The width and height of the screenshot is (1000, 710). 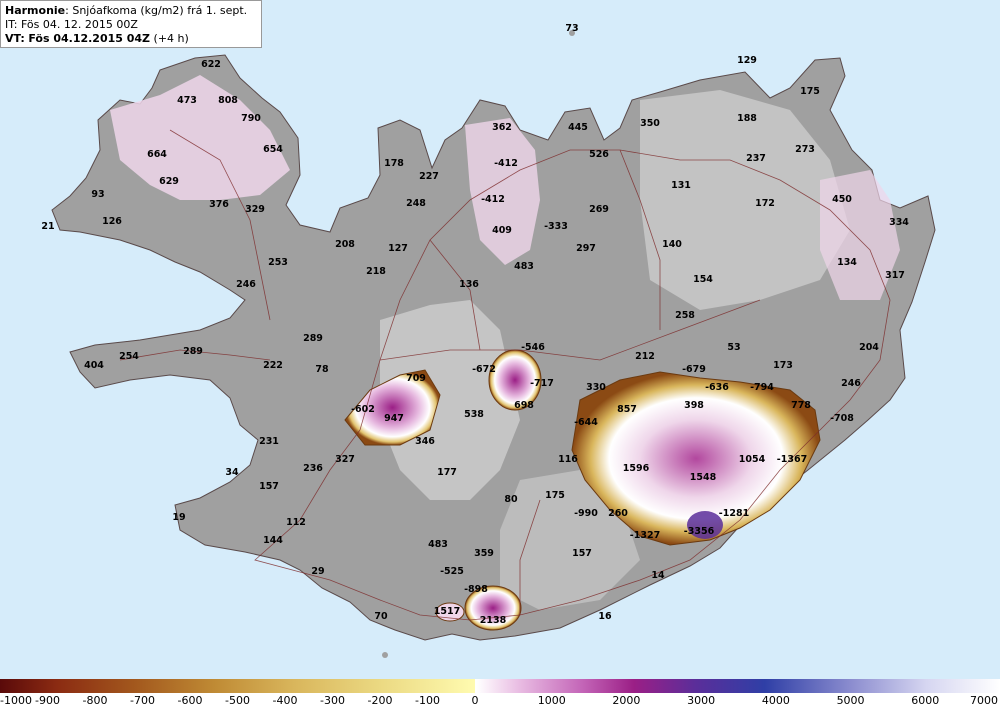 I want to click on snow-value-label: 629, so click(x=169, y=181).